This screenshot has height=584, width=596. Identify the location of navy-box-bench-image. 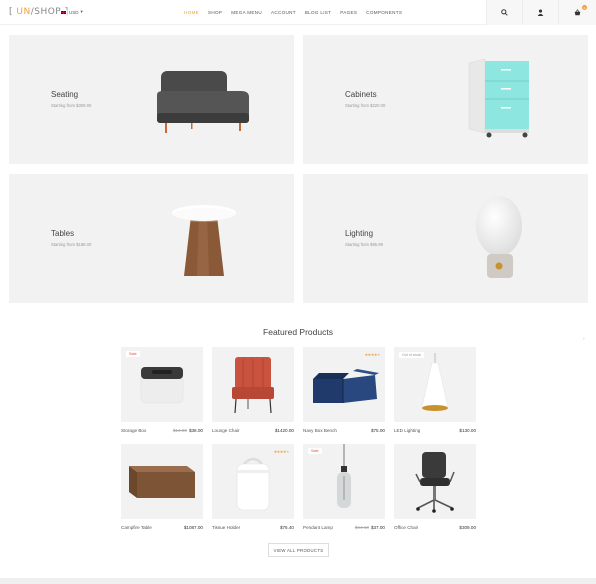
(346, 386).